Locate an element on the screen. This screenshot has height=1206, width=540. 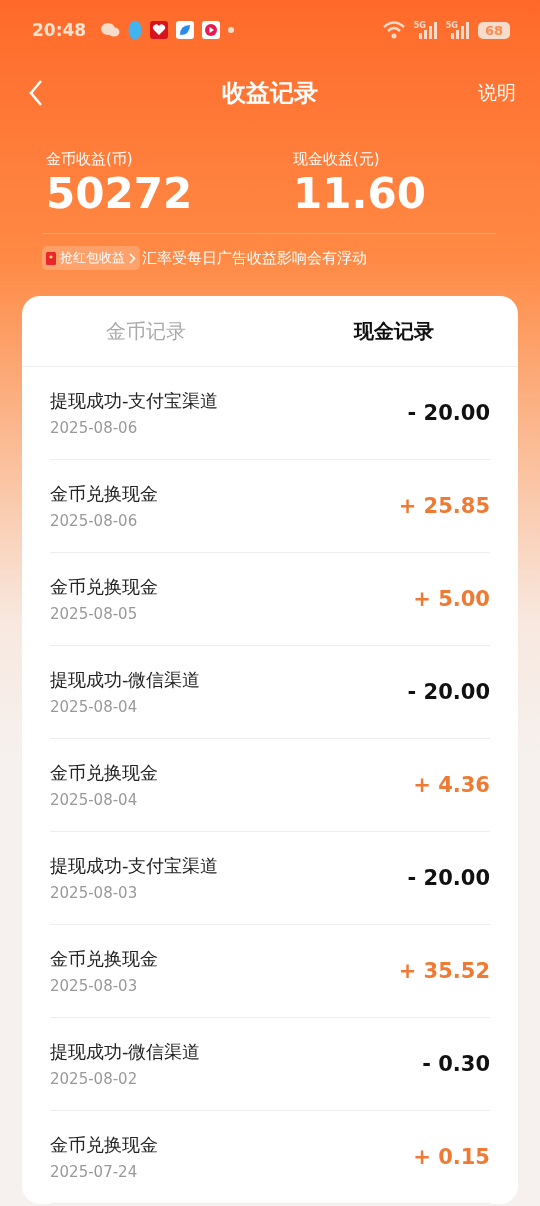
record-amount: + 5.00 is located at coordinates (451, 599).